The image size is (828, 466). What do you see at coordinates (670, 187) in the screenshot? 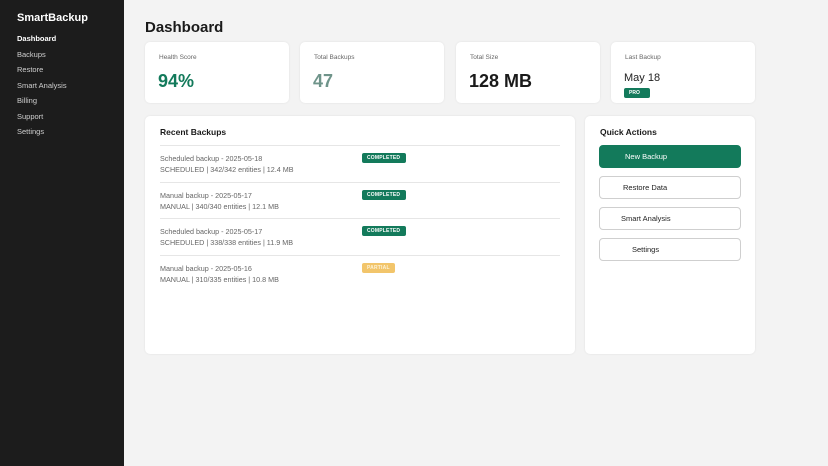
I see `restore-data-button: Restore Data` at bounding box center [670, 187].